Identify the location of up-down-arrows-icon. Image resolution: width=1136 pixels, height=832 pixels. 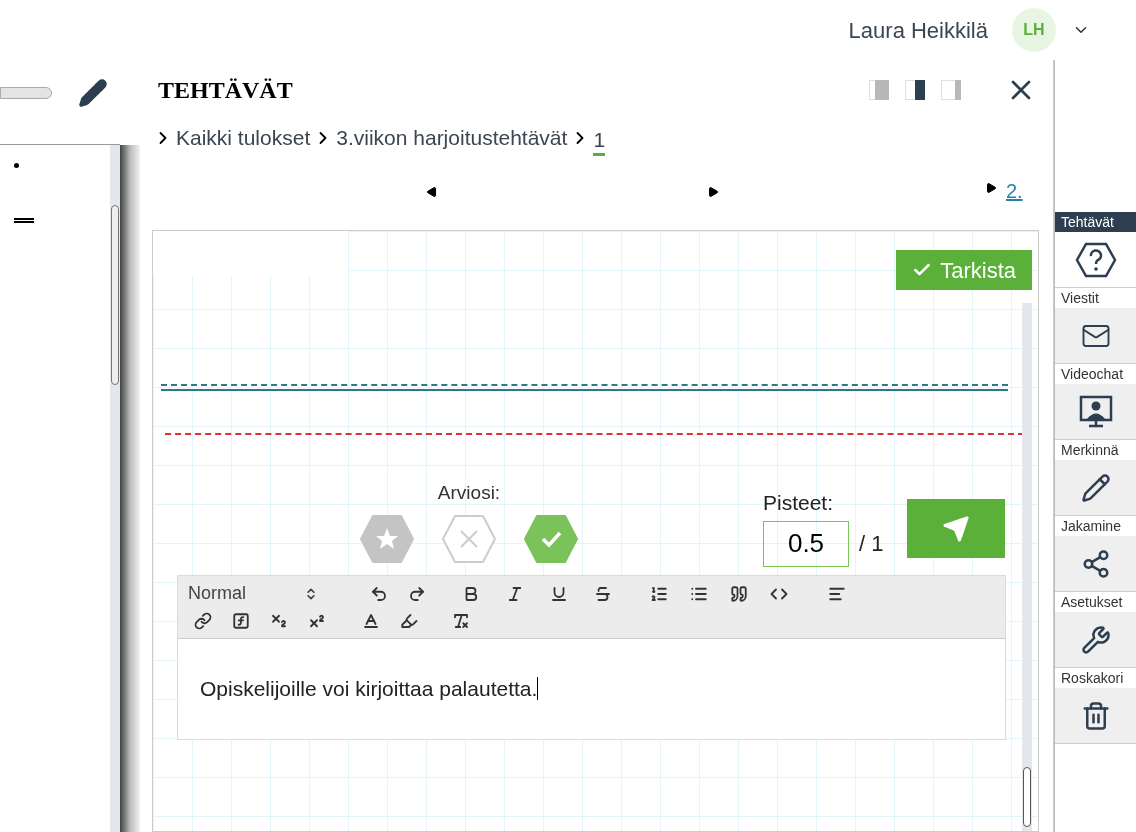
(311, 593).